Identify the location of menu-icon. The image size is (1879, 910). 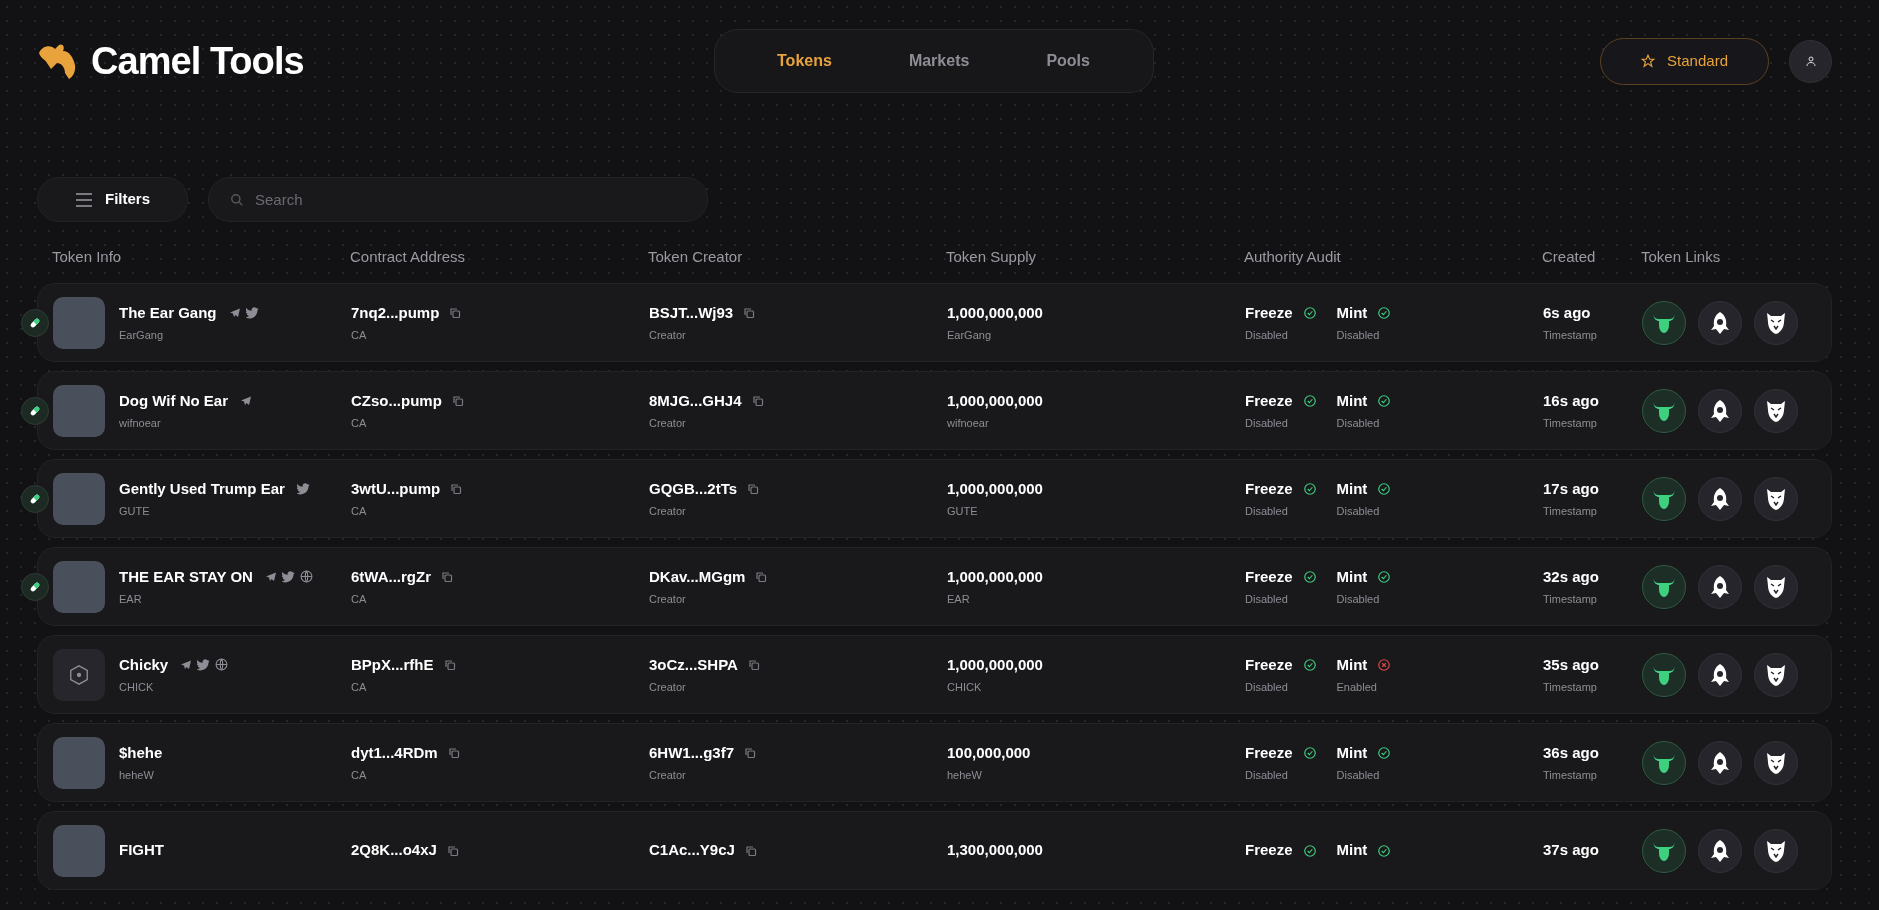
(84, 199).